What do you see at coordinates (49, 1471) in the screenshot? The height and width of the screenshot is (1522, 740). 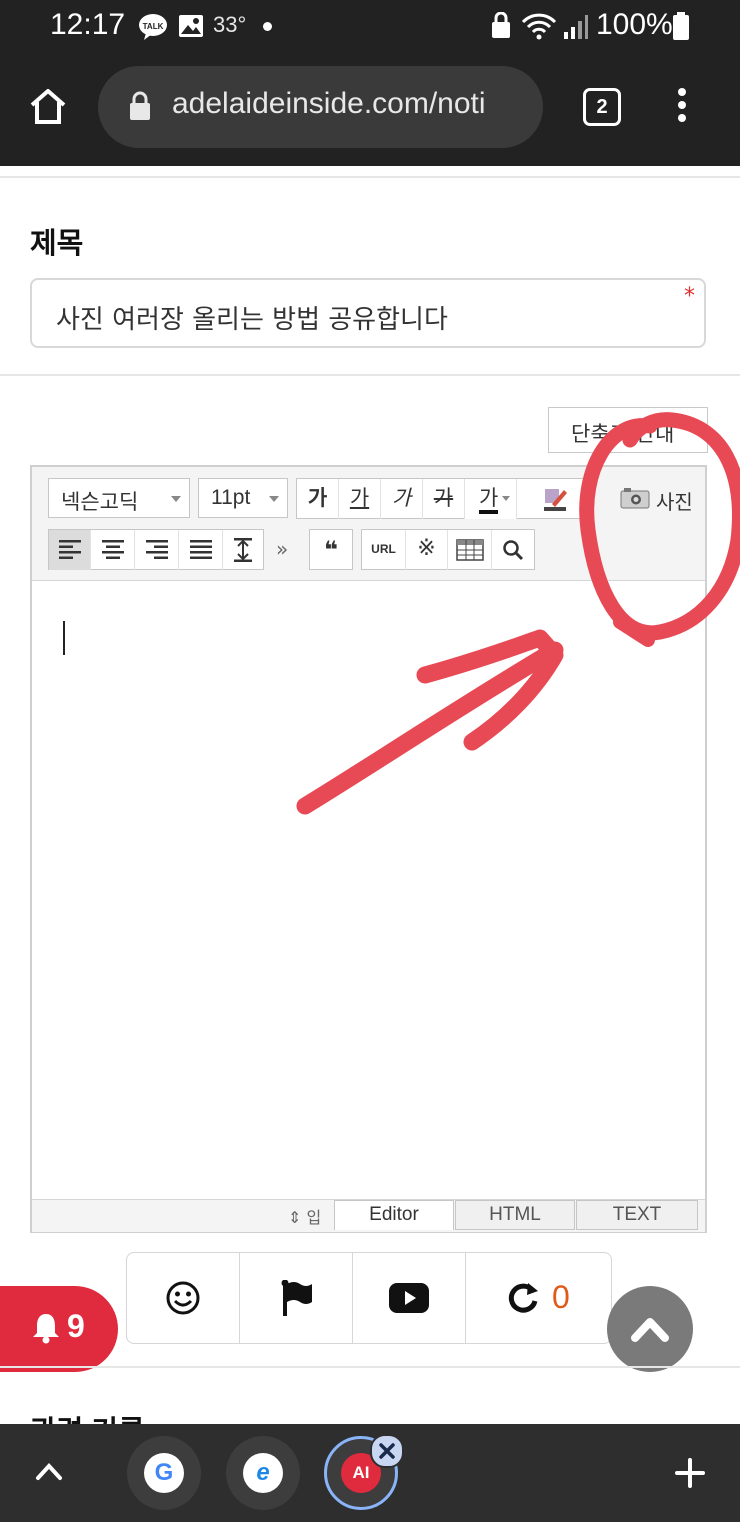 I see `chevron-up-icon` at bounding box center [49, 1471].